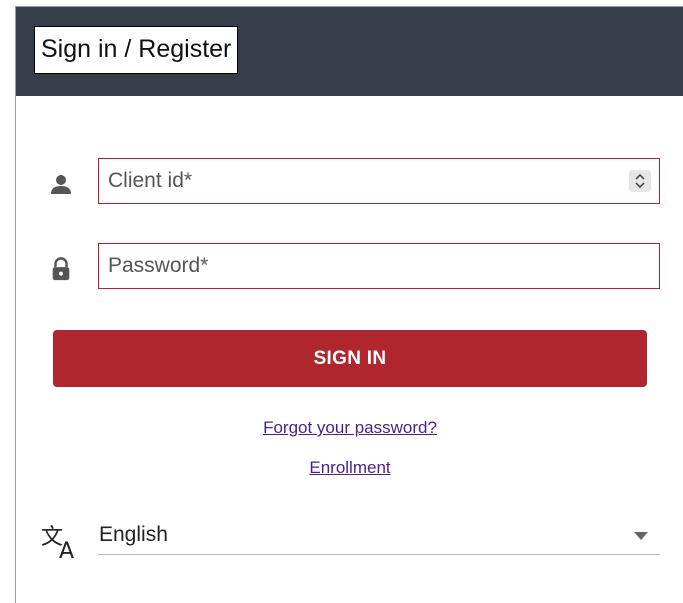 This screenshot has width=683, height=603. I want to click on sign-in-button: SIGN IN, so click(350, 358).